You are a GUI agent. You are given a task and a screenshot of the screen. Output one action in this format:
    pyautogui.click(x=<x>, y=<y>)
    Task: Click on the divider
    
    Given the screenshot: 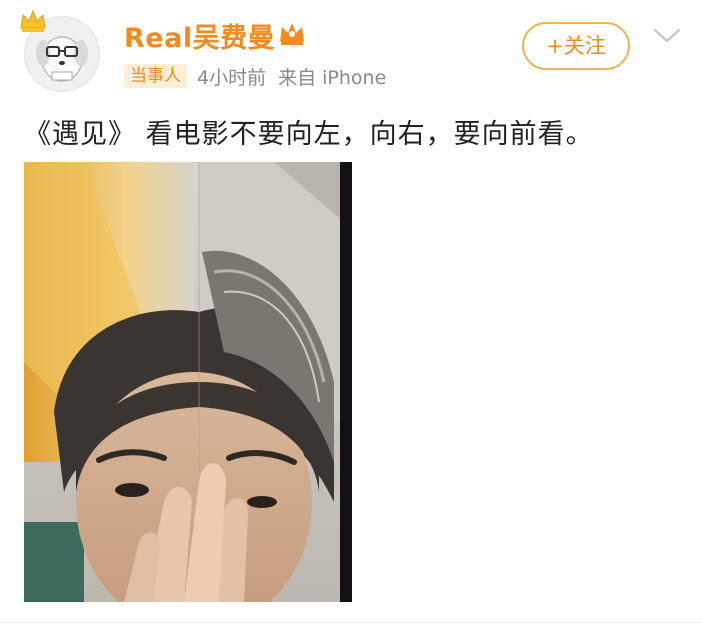 What is the action you would take?
    pyautogui.click(x=351, y=622)
    